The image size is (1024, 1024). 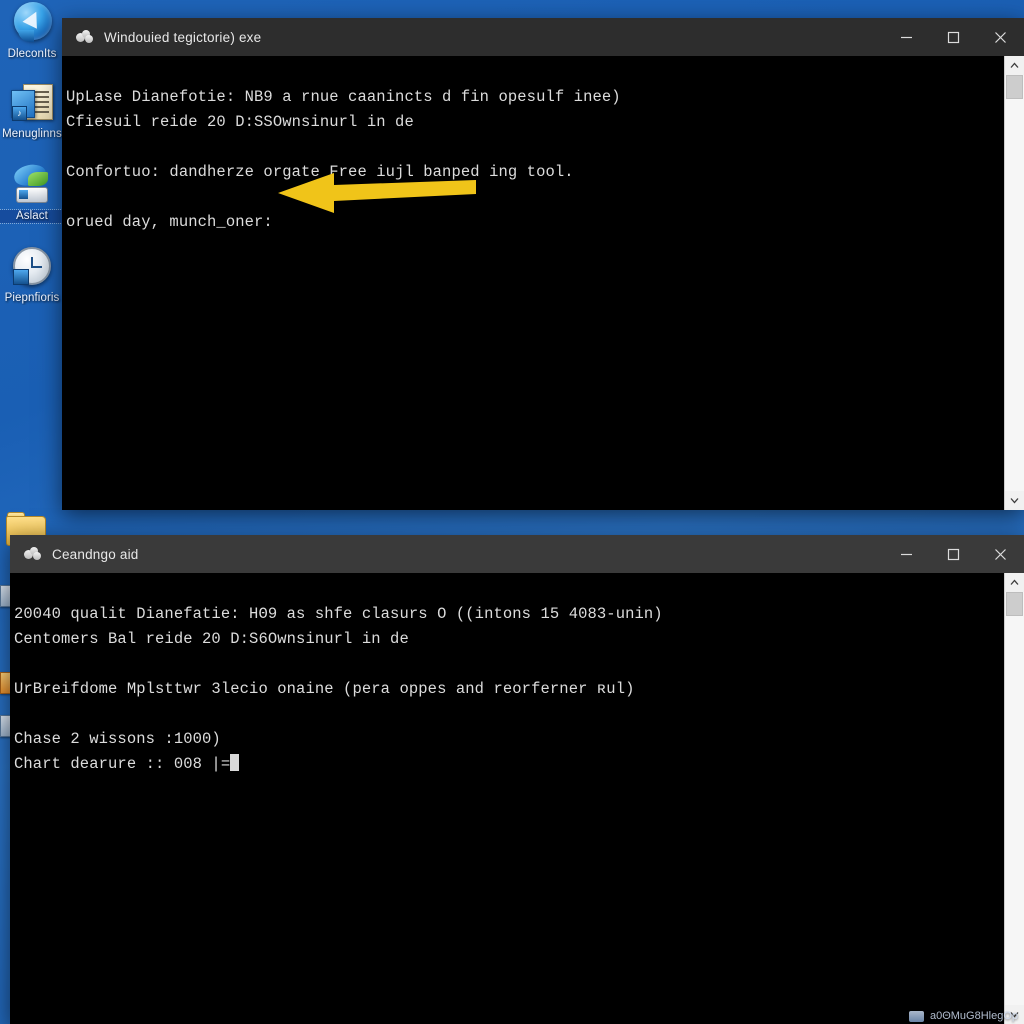 What do you see at coordinates (183, 37) in the screenshot?
I see `window1-title: Windouied tegictorie) exe` at bounding box center [183, 37].